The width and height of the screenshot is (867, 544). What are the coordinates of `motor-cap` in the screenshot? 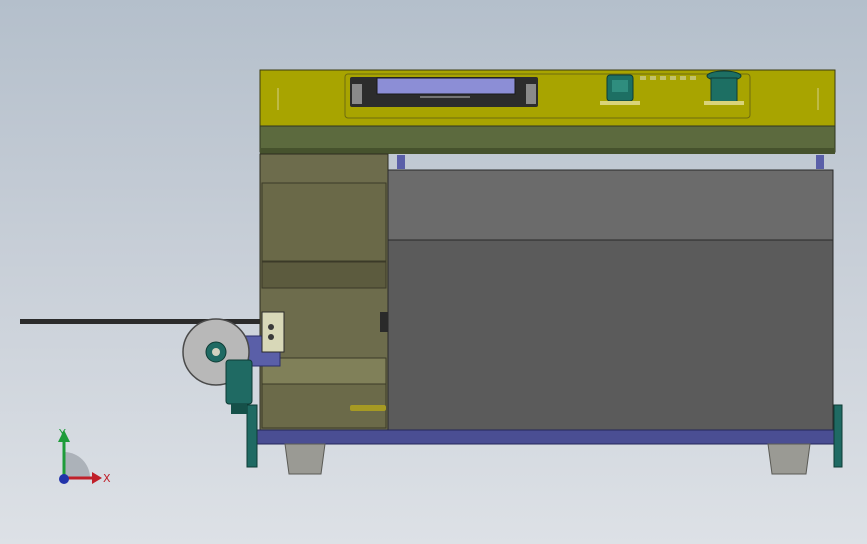 It's located at (239, 409).